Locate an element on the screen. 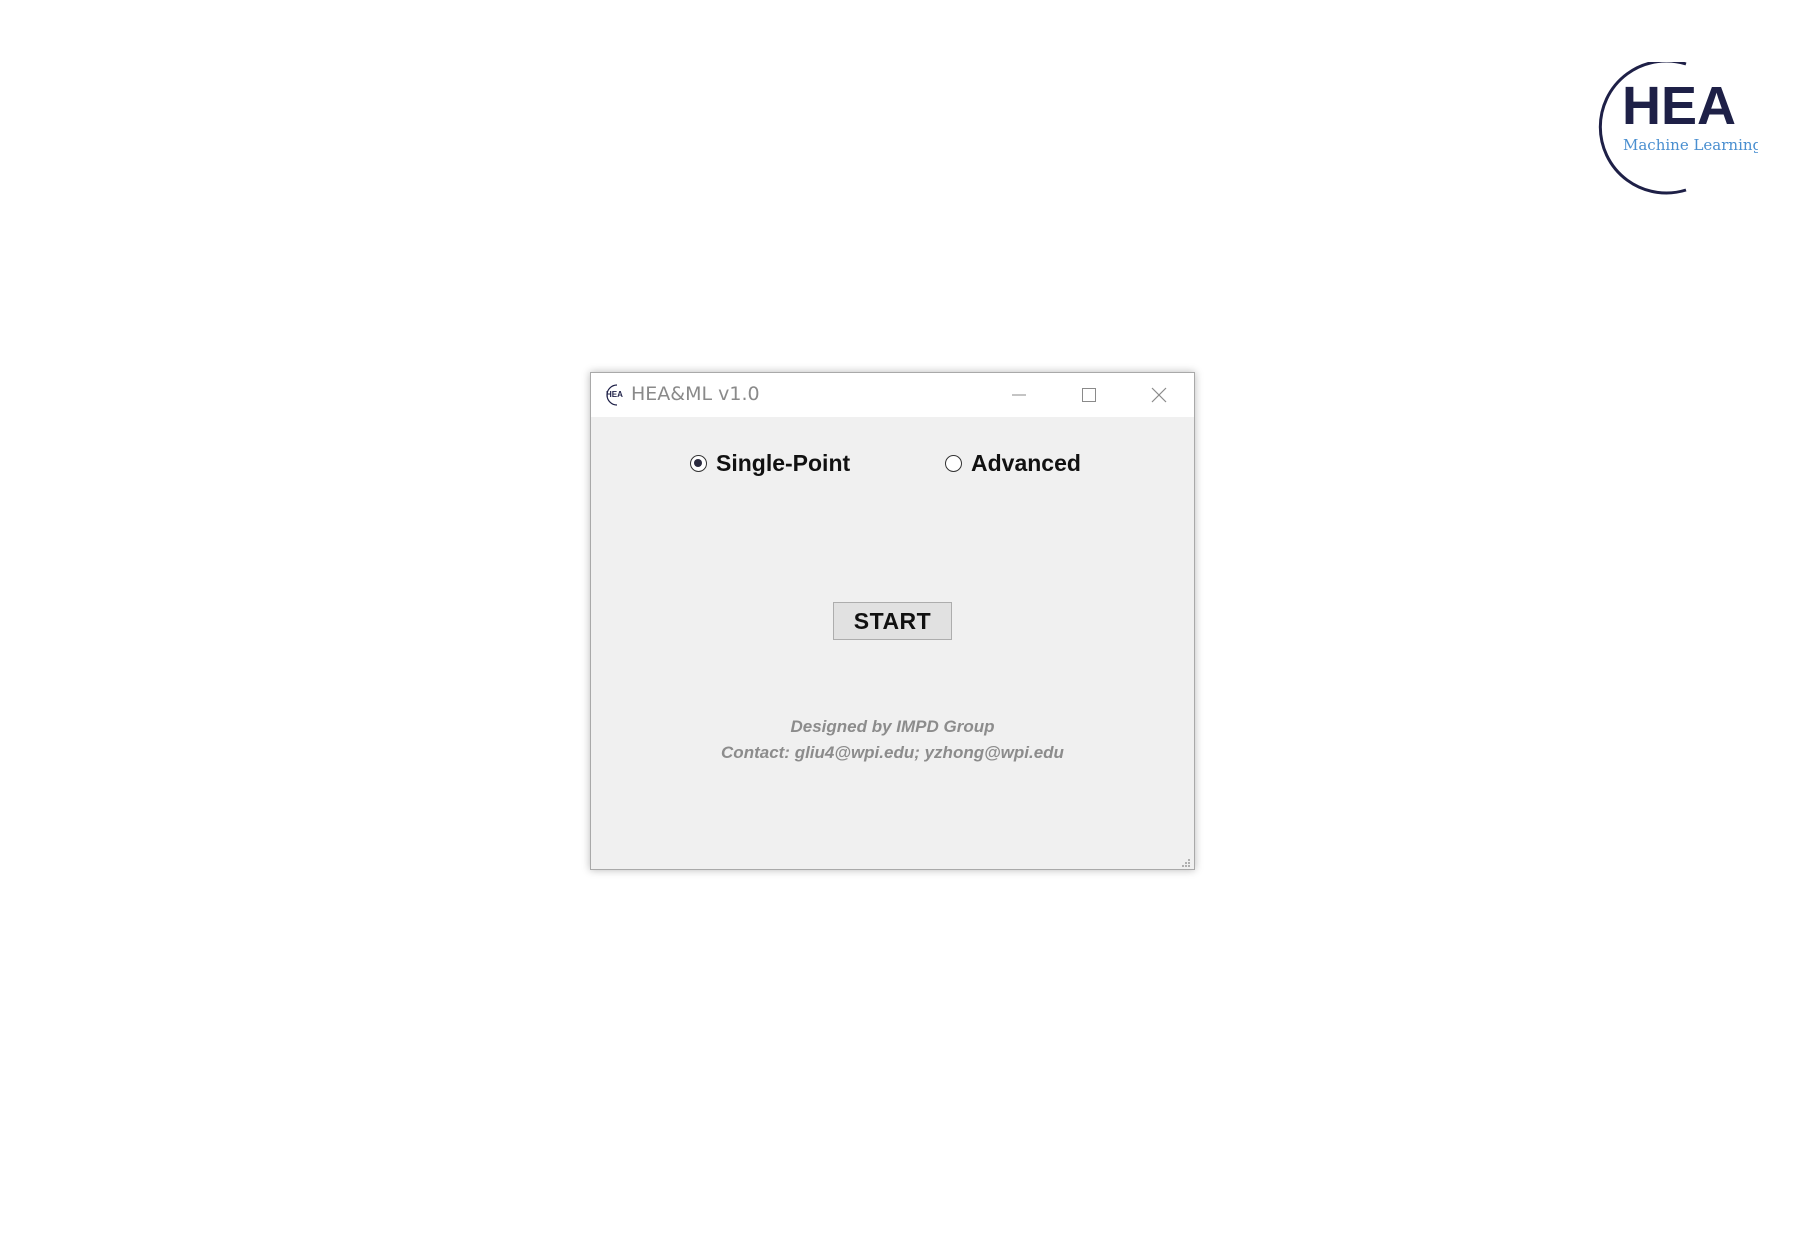 The width and height of the screenshot is (1800, 1260). window-titlebar: HEA HEA&ML v1.0 is located at coordinates (892, 395).